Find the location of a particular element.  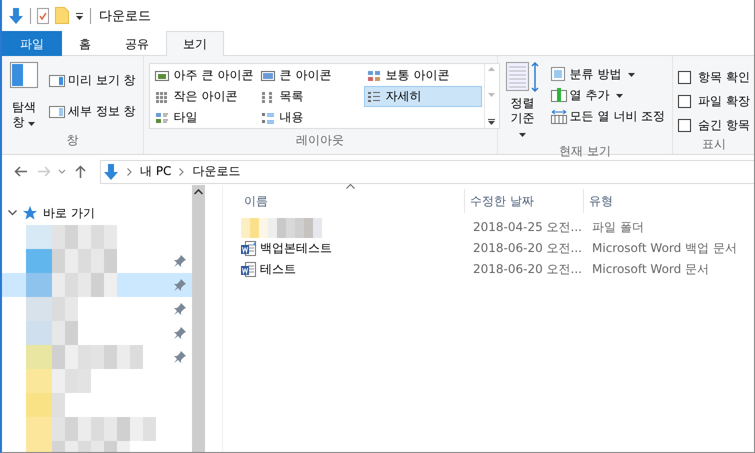

layout-option: 자세히 is located at coordinates (423, 96).